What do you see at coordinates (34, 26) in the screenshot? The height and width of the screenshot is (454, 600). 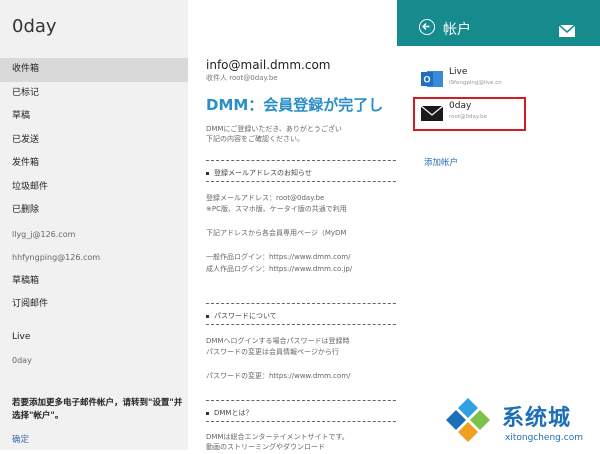 I see `account-title: 0day` at bounding box center [34, 26].